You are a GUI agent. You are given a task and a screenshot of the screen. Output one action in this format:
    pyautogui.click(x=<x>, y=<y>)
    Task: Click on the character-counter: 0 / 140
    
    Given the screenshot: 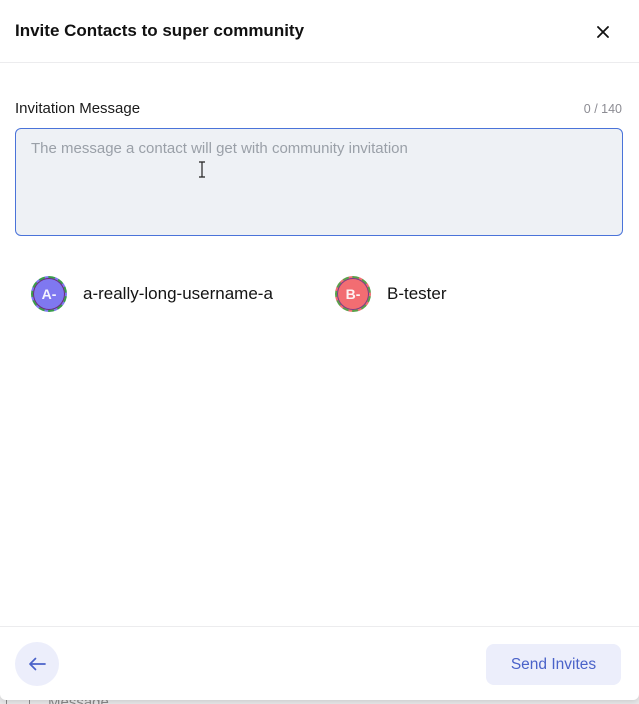 What is the action you would take?
    pyautogui.click(x=602, y=109)
    